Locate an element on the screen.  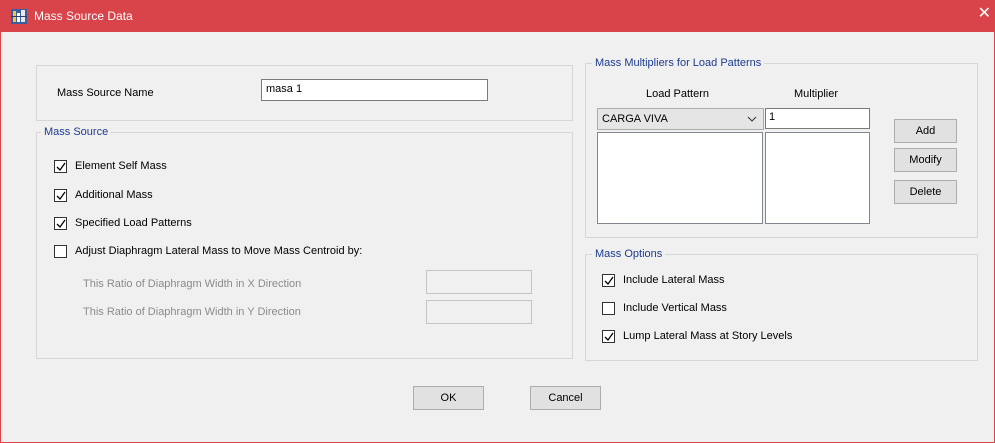
ratio-y-input is located at coordinates (479, 312).